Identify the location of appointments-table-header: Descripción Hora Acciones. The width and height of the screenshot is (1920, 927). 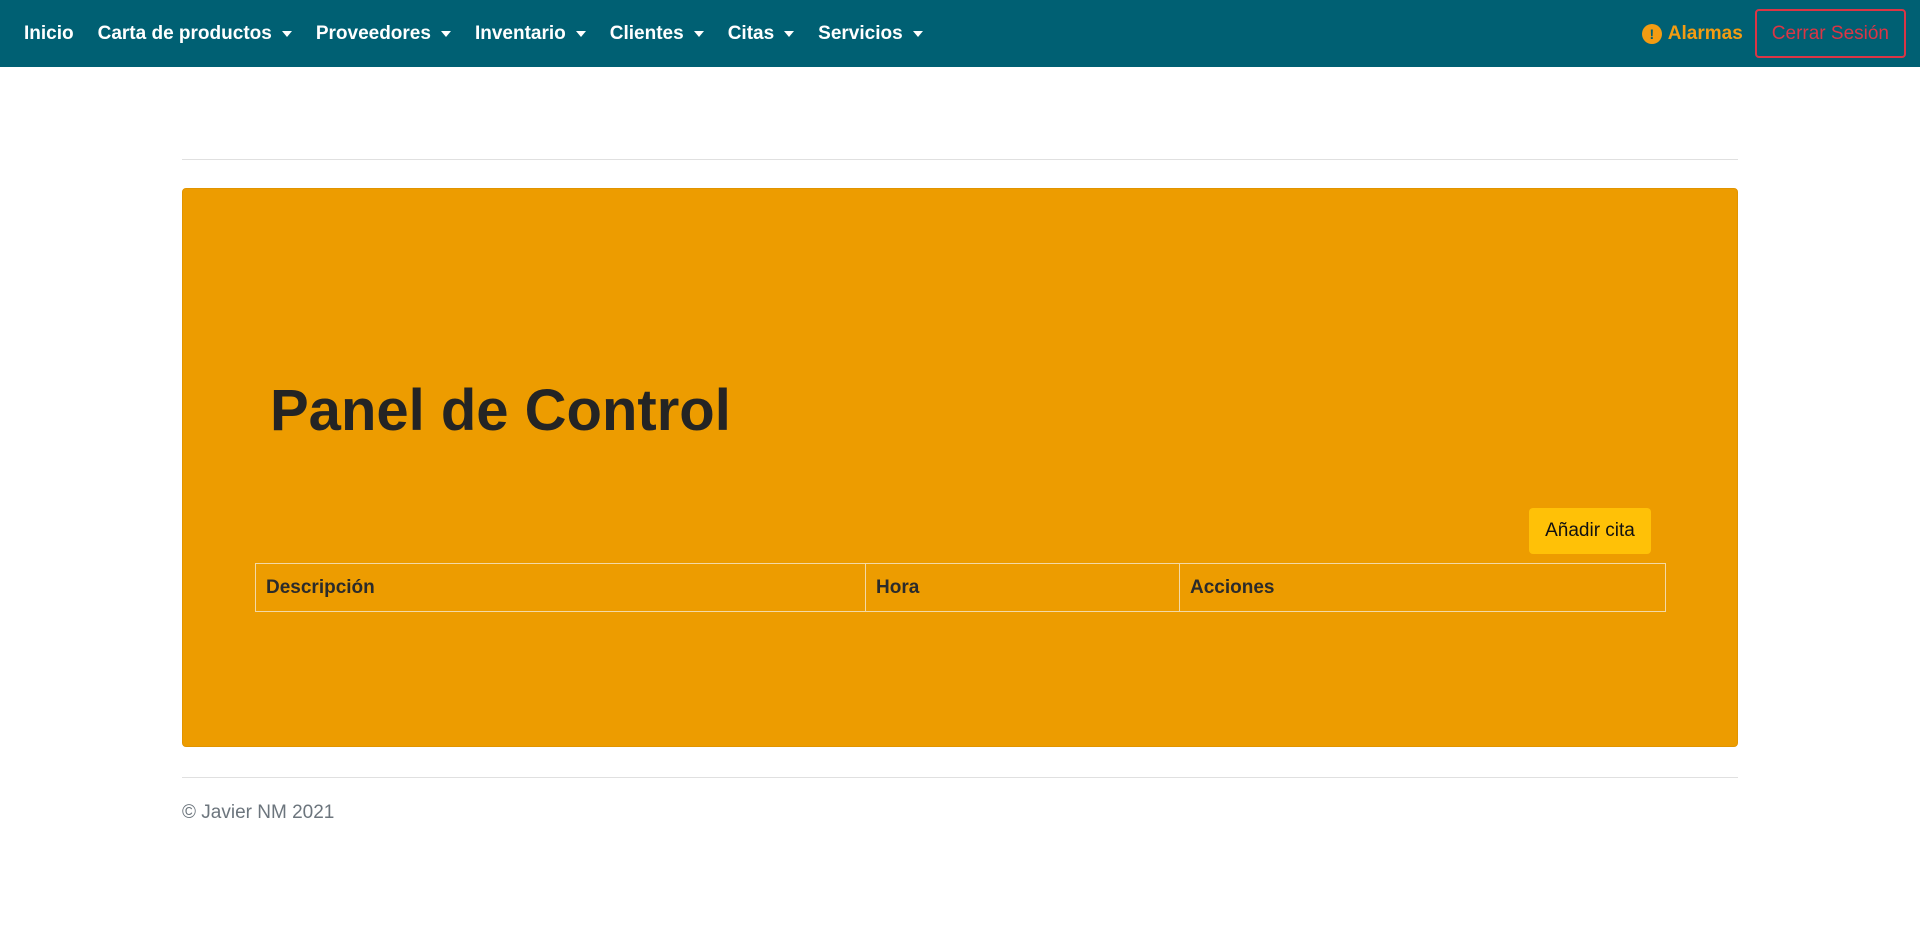
(960, 587).